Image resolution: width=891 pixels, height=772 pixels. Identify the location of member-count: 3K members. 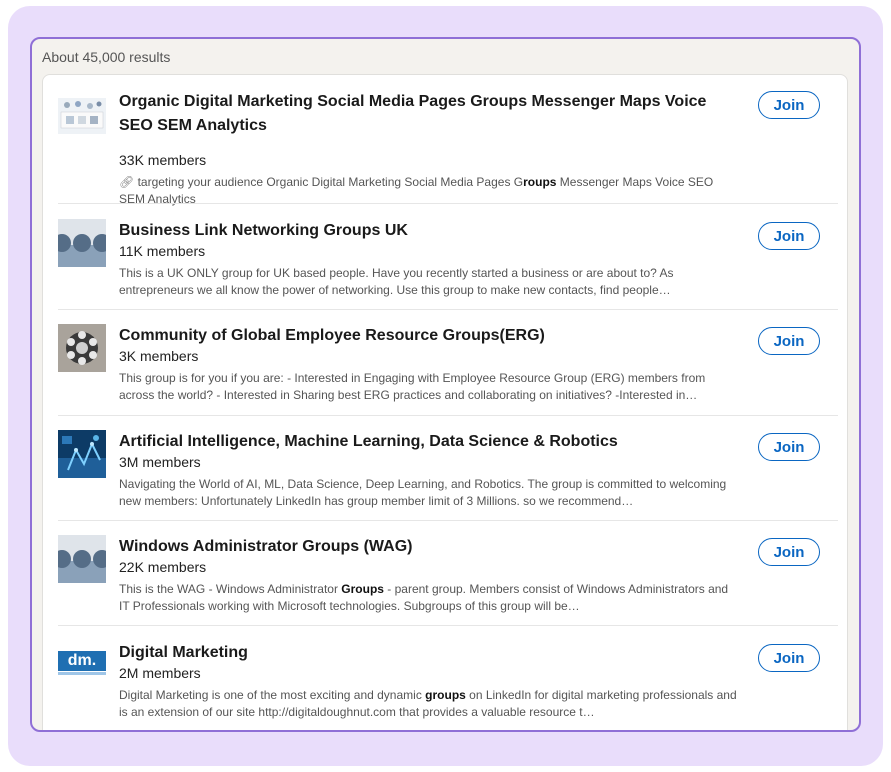
(159, 356).